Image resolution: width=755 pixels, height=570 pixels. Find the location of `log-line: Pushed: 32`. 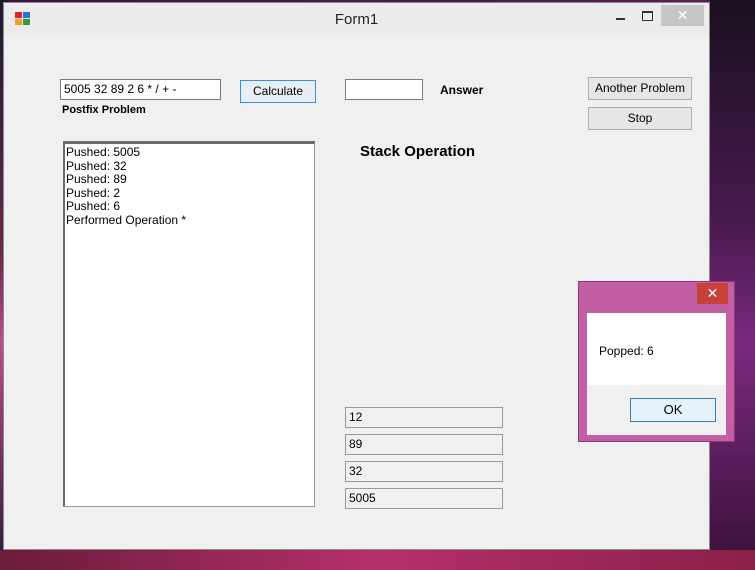

log-line: Pushed: 32 is located at coordinates (189, 166).